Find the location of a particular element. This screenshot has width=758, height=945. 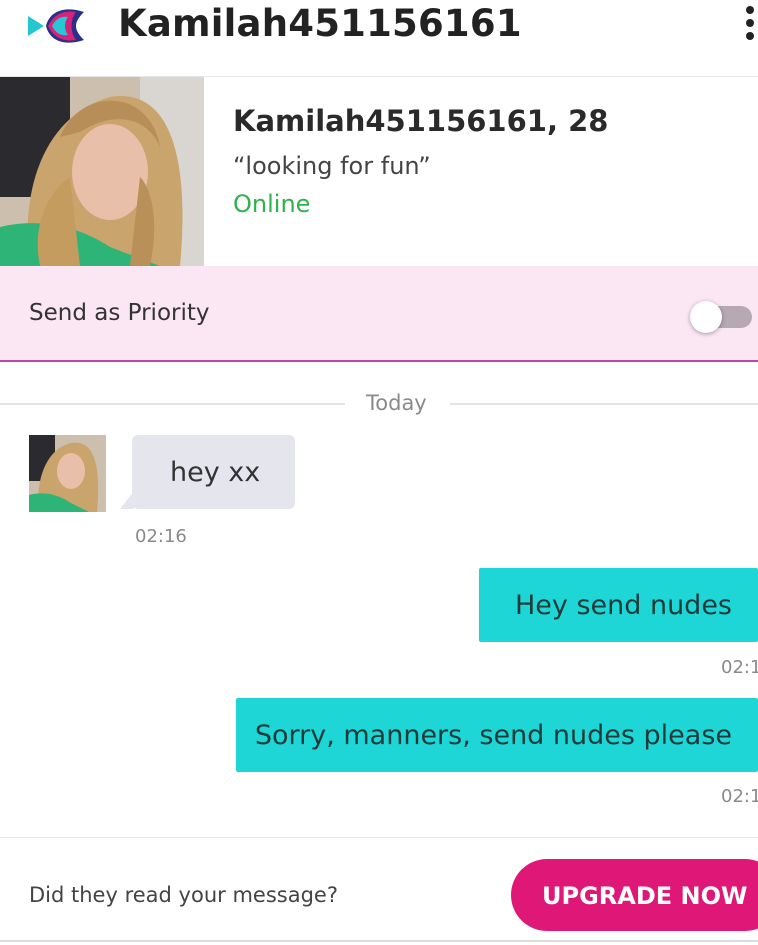

app-header: Kamilah451156161 is located at coordinates (379, 38).